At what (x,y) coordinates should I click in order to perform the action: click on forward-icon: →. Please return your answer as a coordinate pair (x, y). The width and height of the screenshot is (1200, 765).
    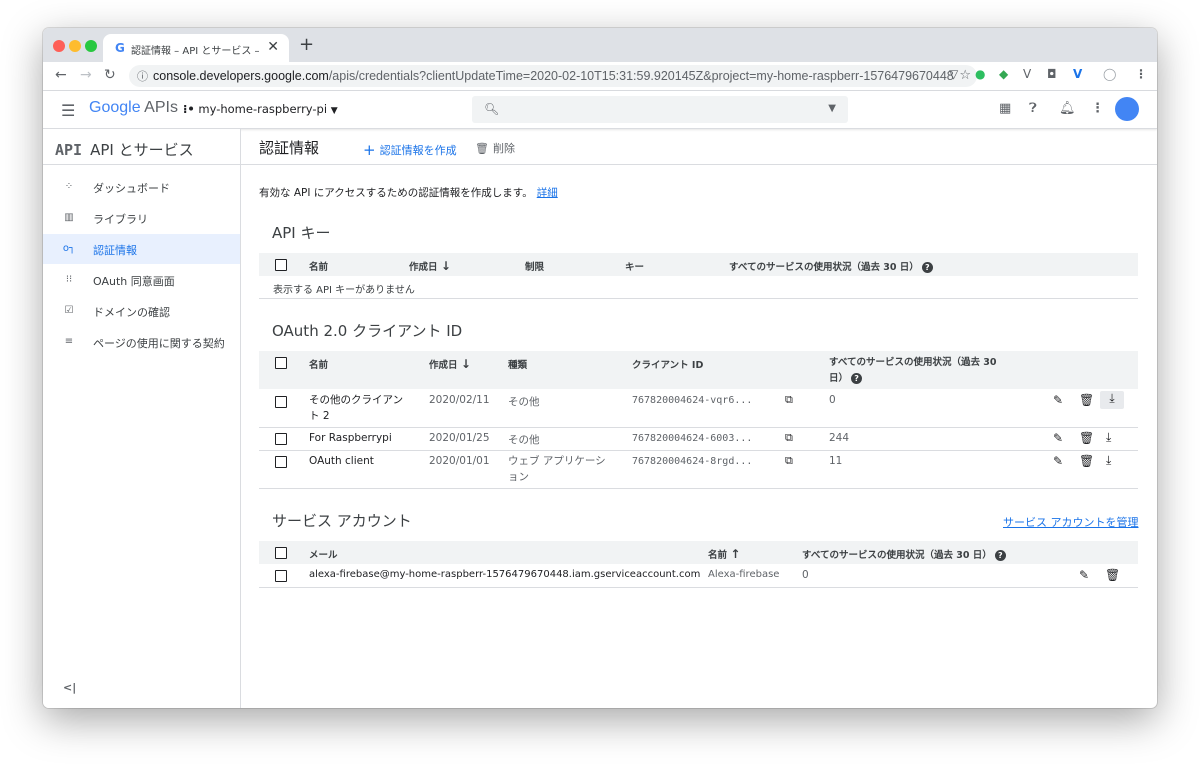
    Looking at the image, I should click on (86, 75).